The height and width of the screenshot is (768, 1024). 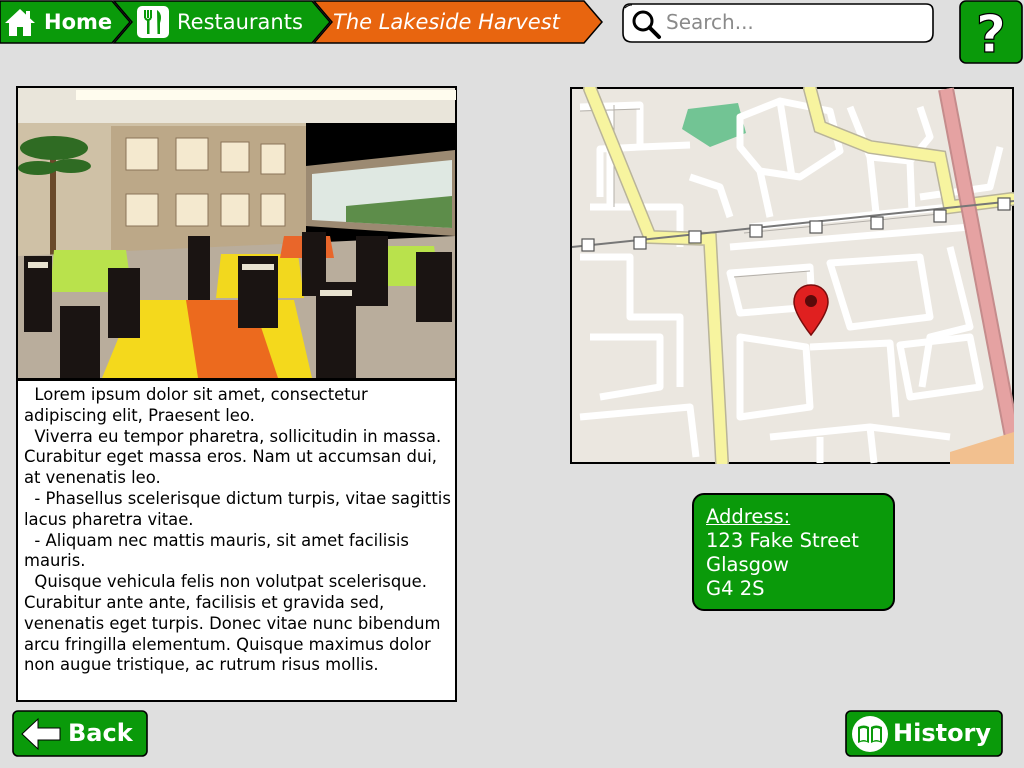 I want to click on crumb-restaurants: Restaurants, so click(x=222, y=22).